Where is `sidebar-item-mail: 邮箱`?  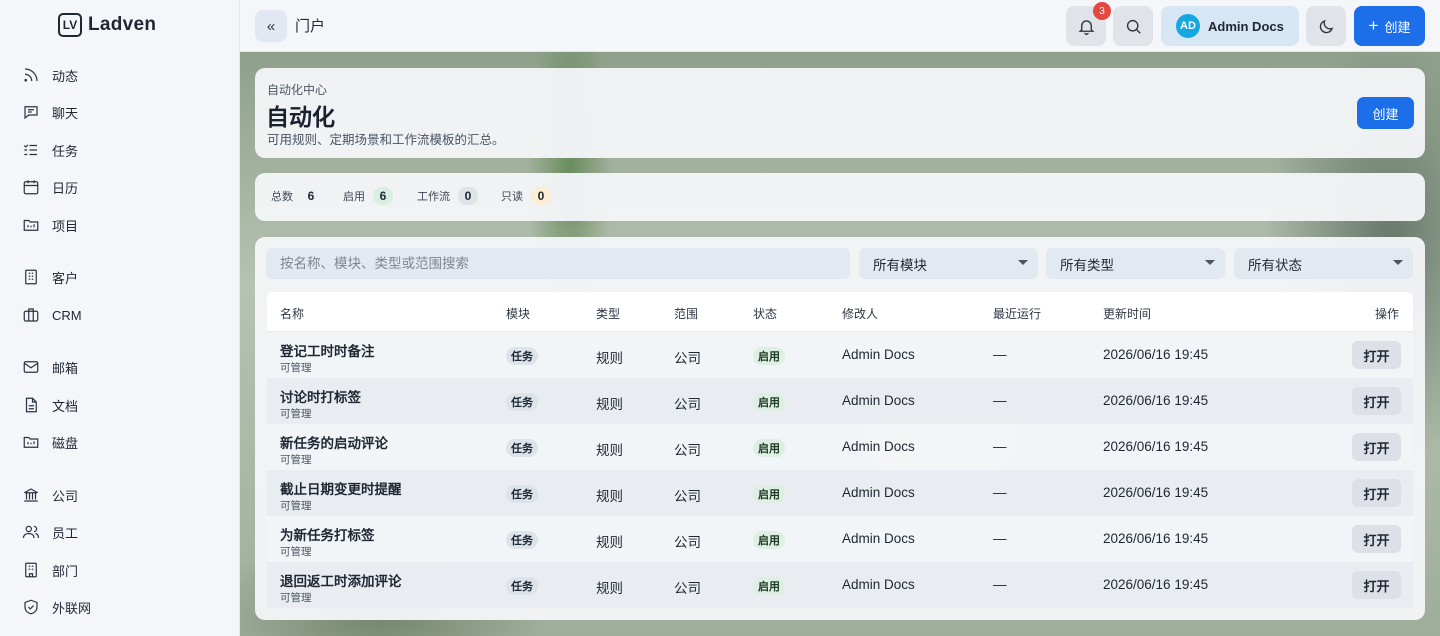
sidebar-item-mail: 邮箱 is located at coordinates (50, 367).